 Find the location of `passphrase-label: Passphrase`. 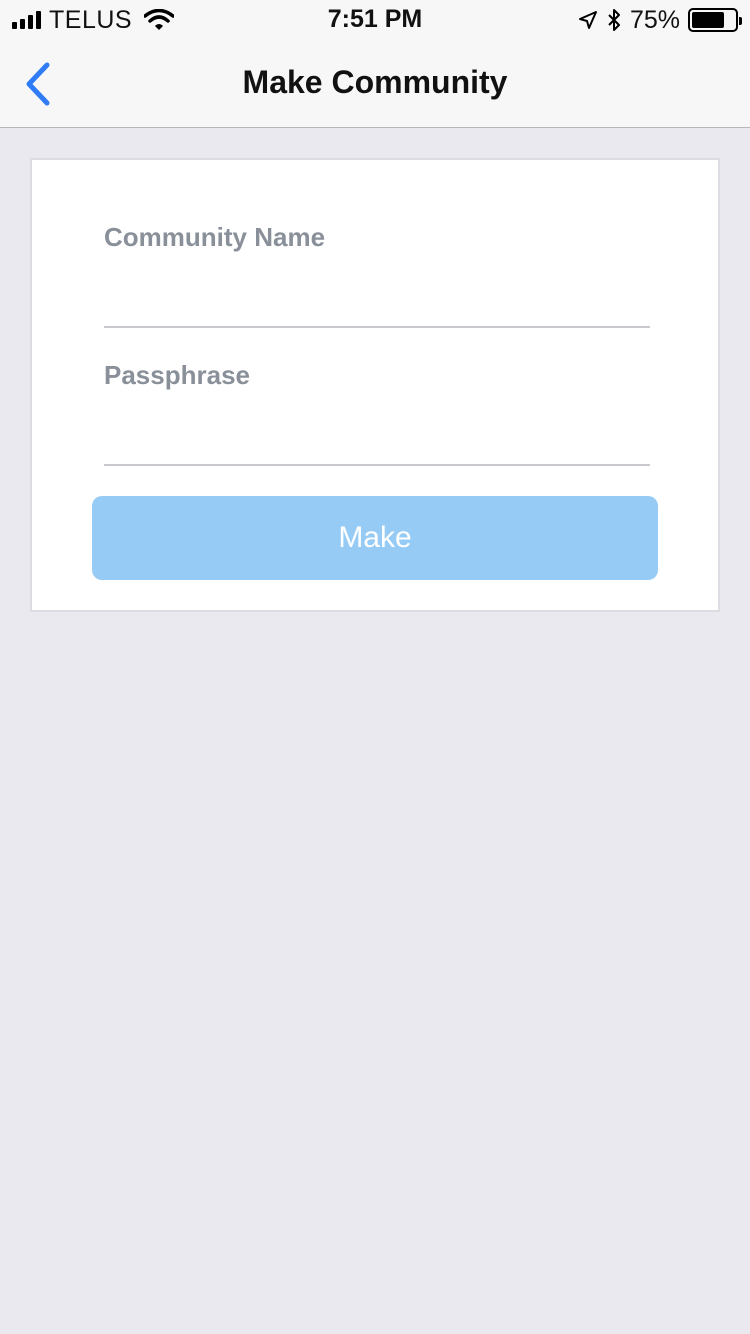

passphrase-label: Passphrase is located at coordinates (177, 375).